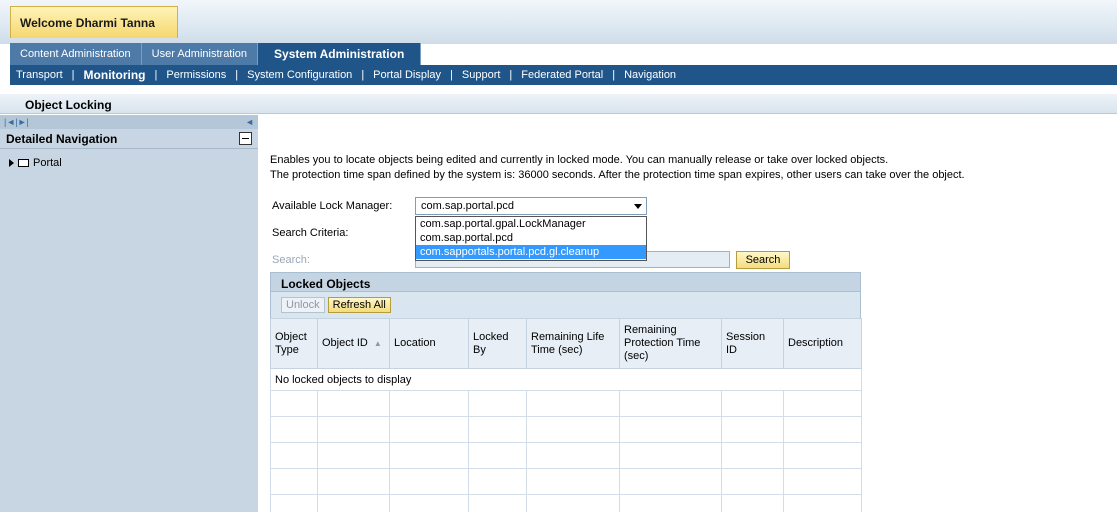  Describe the element at coordinates (531, 224) in the screenshot. I see `dropdown-option-gpal-lockmanager: com.sap.portal.gpal.LockManager` at that location.